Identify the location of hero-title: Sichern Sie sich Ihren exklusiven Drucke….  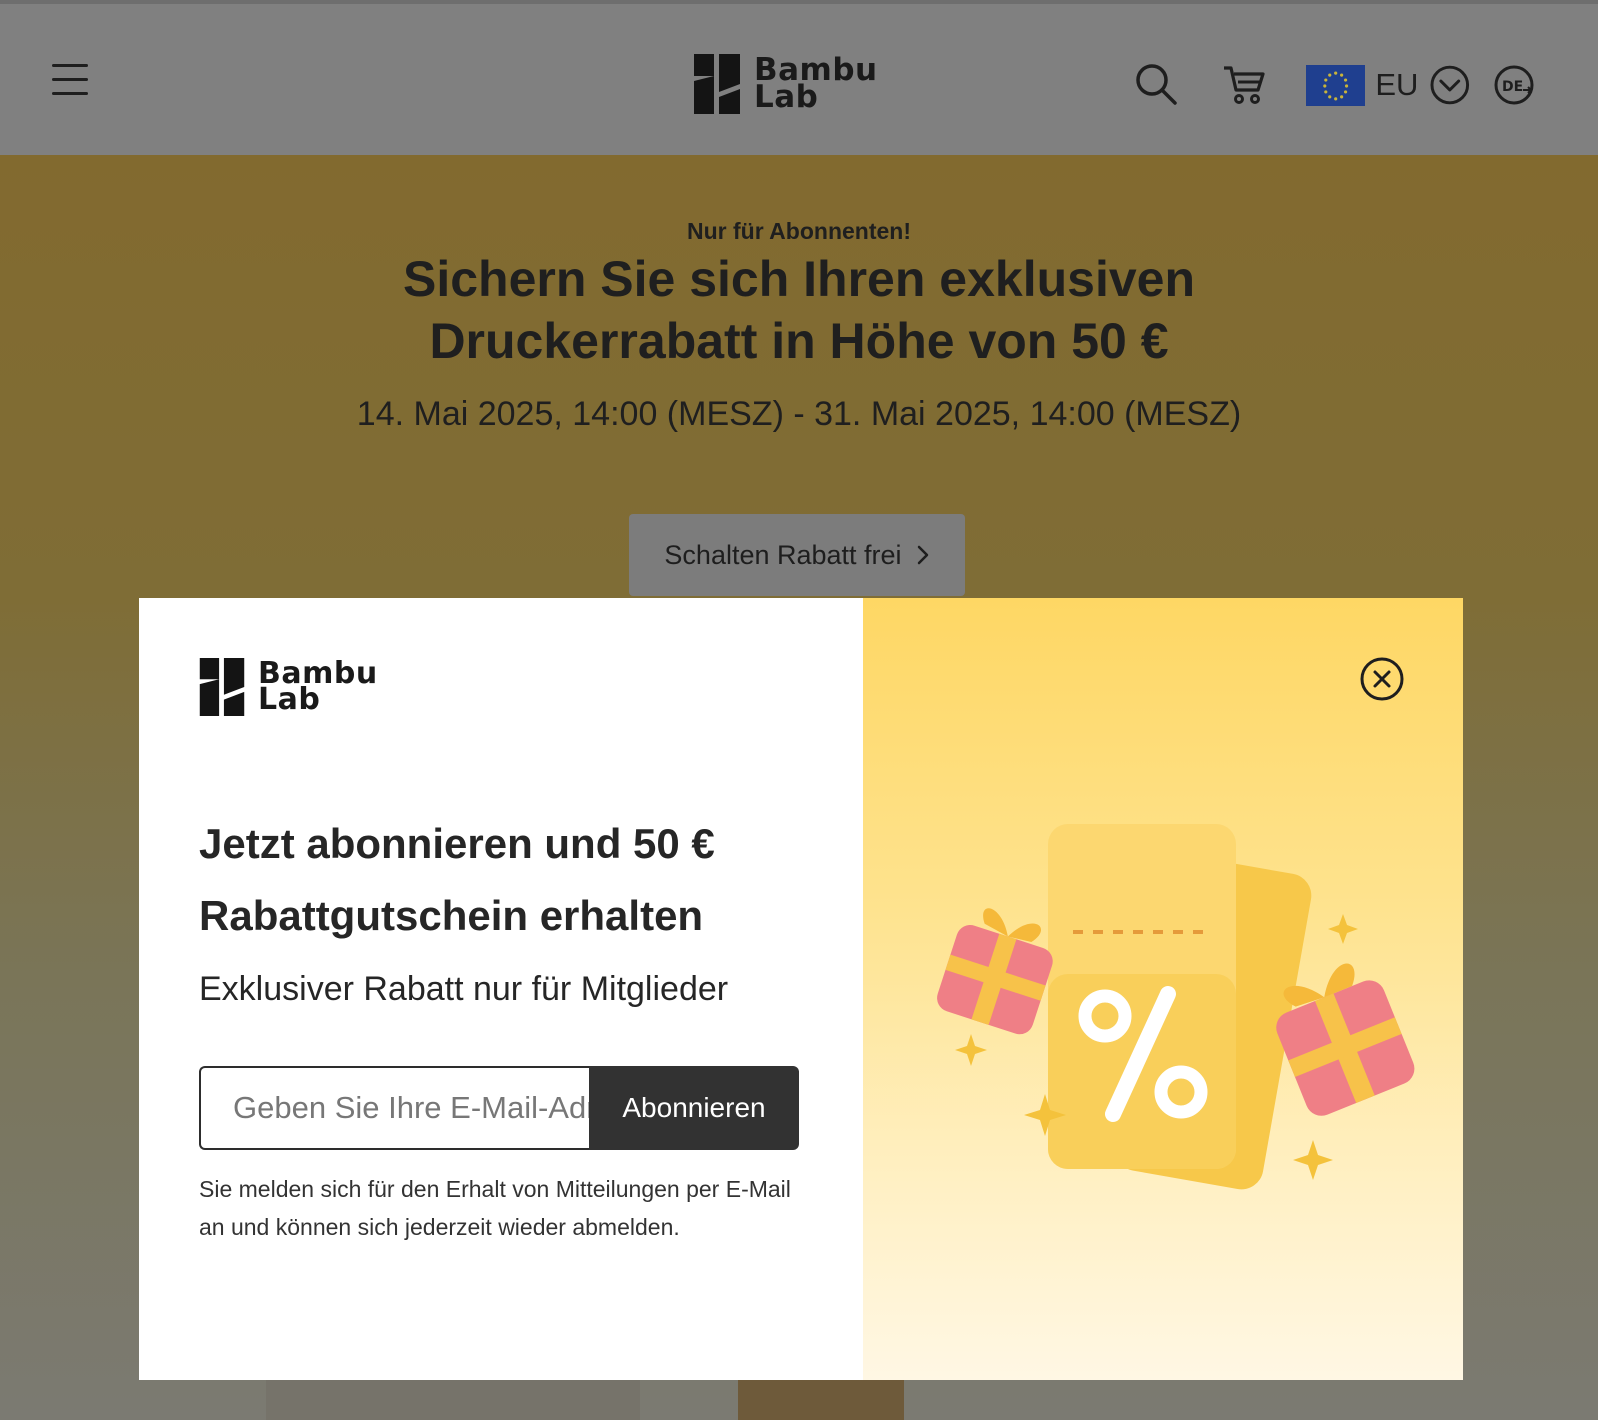
(799, 310).